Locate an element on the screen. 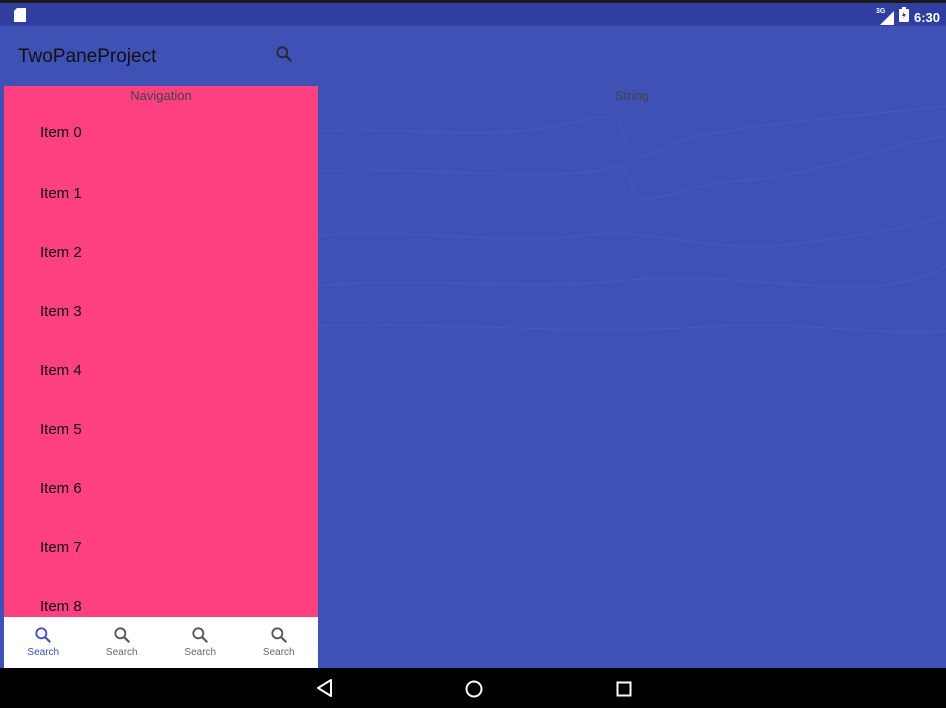 Image resolution: width=946 pixels, height=708 pixels. bottom-nav-item-search-3: Search is located at coordinates (279, 642).